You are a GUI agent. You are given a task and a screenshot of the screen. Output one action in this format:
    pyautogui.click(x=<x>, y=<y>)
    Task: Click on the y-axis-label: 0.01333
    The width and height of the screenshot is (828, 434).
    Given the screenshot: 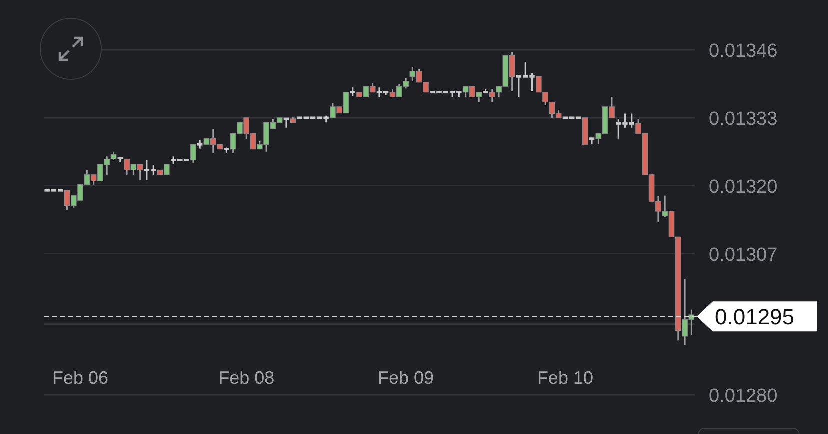 What is the action you would take?
    pyautogui.click(x=743, y=119)
    